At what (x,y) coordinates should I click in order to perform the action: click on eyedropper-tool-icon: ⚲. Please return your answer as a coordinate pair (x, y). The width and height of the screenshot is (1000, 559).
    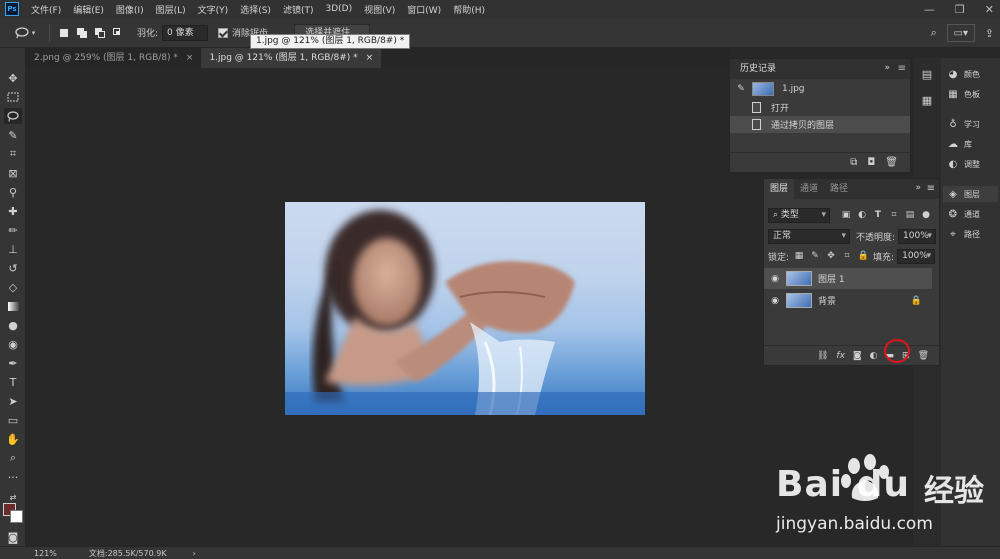
    Looking at the image, I should click on (13, 192).